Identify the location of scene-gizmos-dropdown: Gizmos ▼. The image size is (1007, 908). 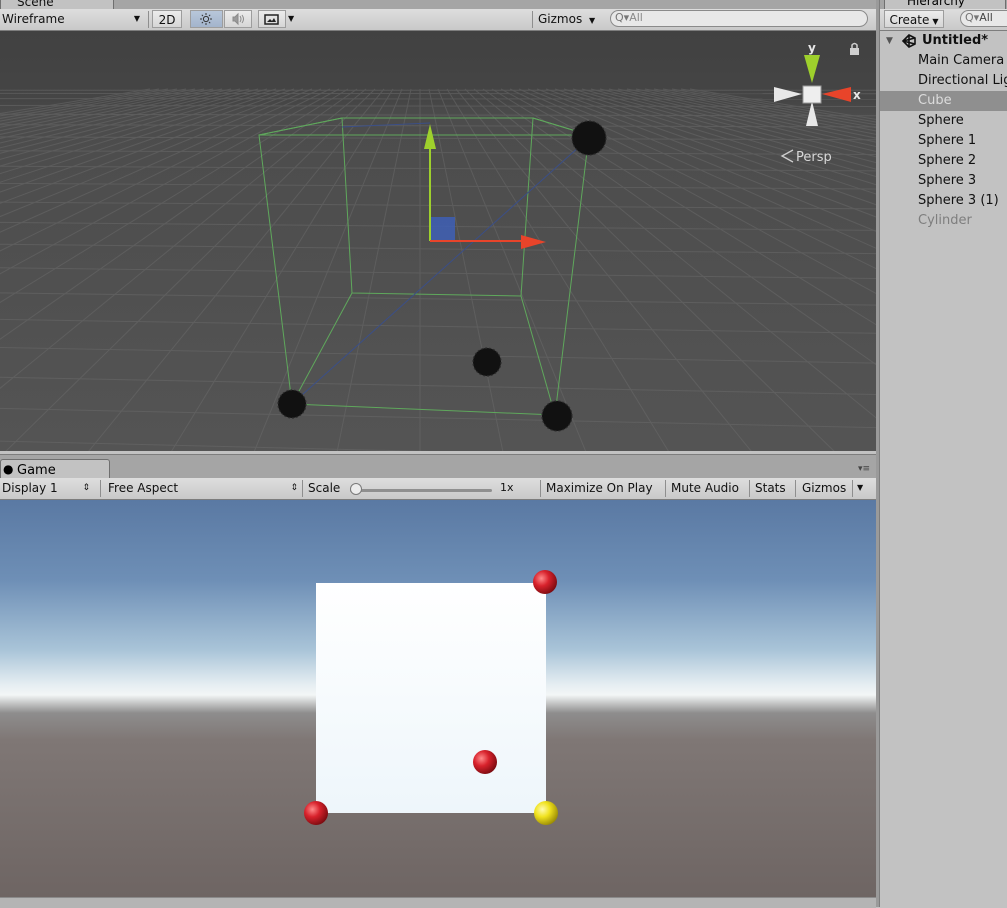
(571, 19).